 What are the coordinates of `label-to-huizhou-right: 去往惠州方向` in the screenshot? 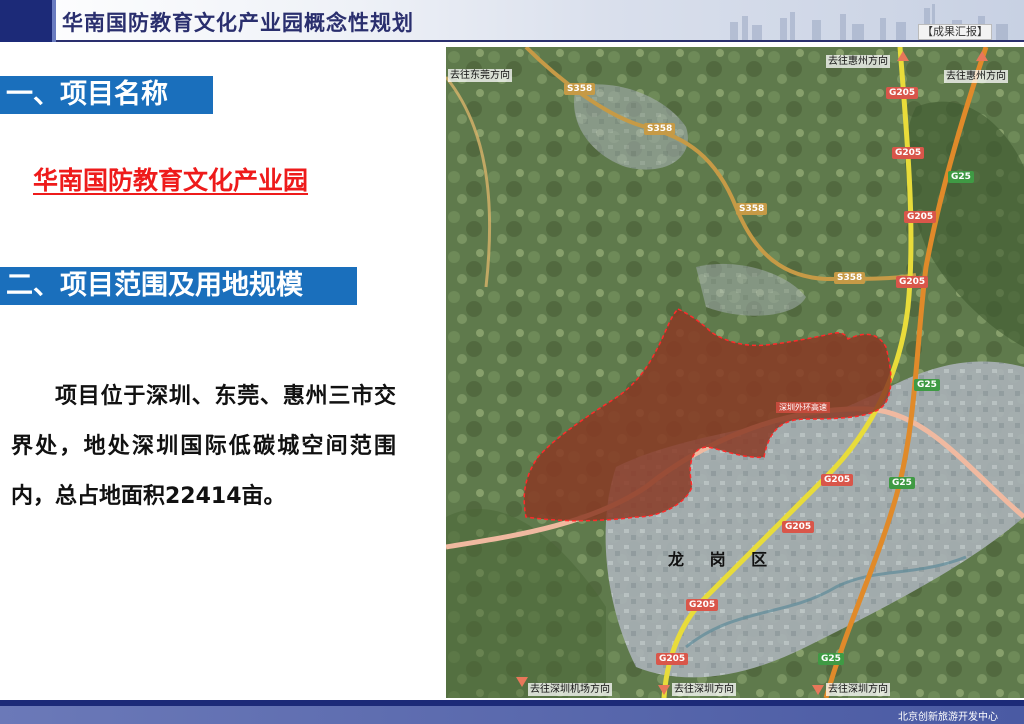 It's located at (976, 76).